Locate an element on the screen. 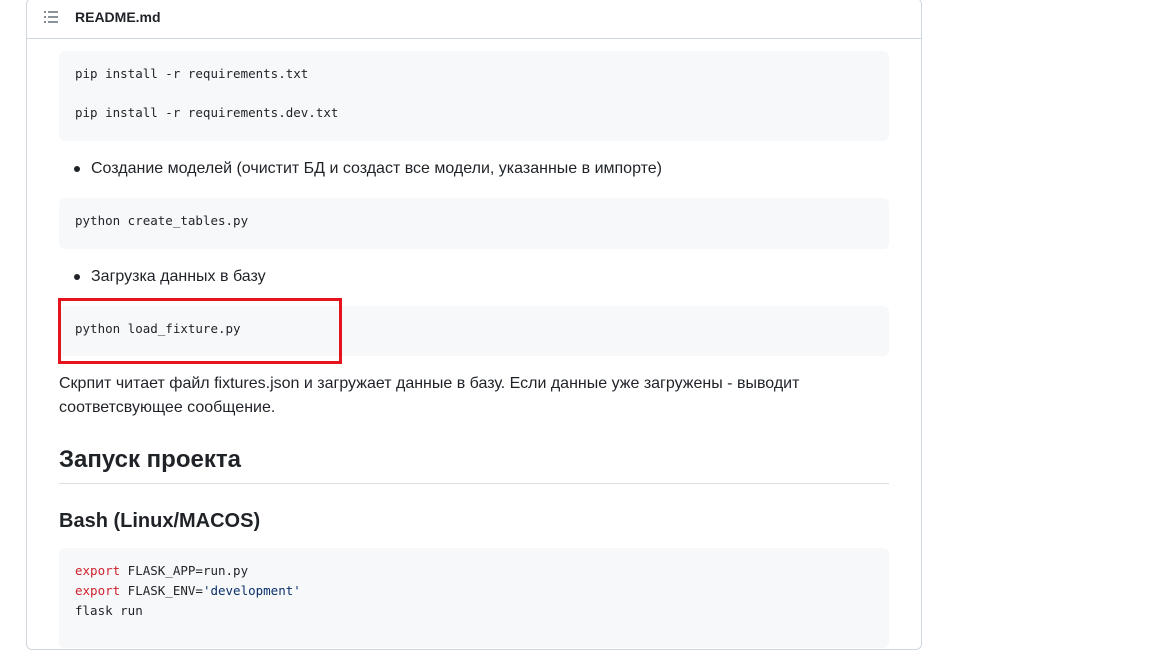  list-unordered-icon is located at coordinates (51, 17).